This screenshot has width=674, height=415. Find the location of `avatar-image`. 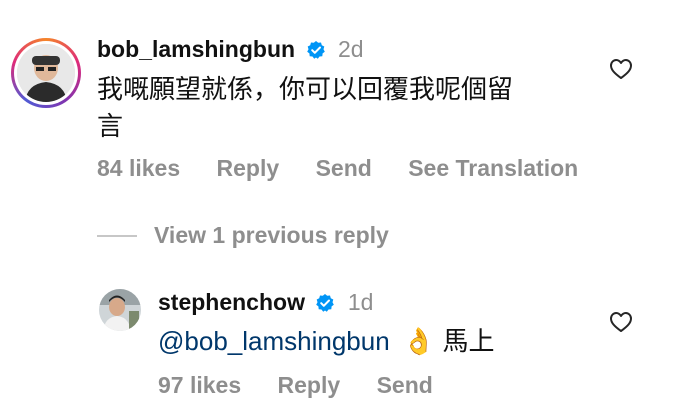

avatar-image is located at coordinates (46, 73).